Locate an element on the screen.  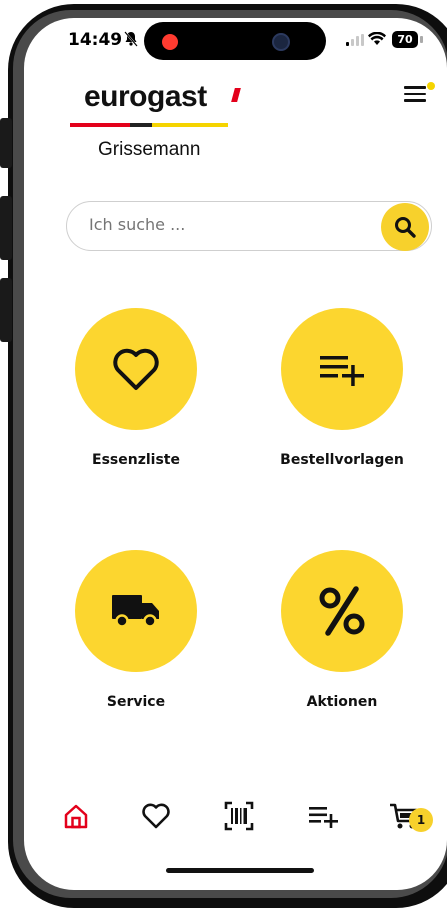
percent-icon is located at coordinates (342, 611).